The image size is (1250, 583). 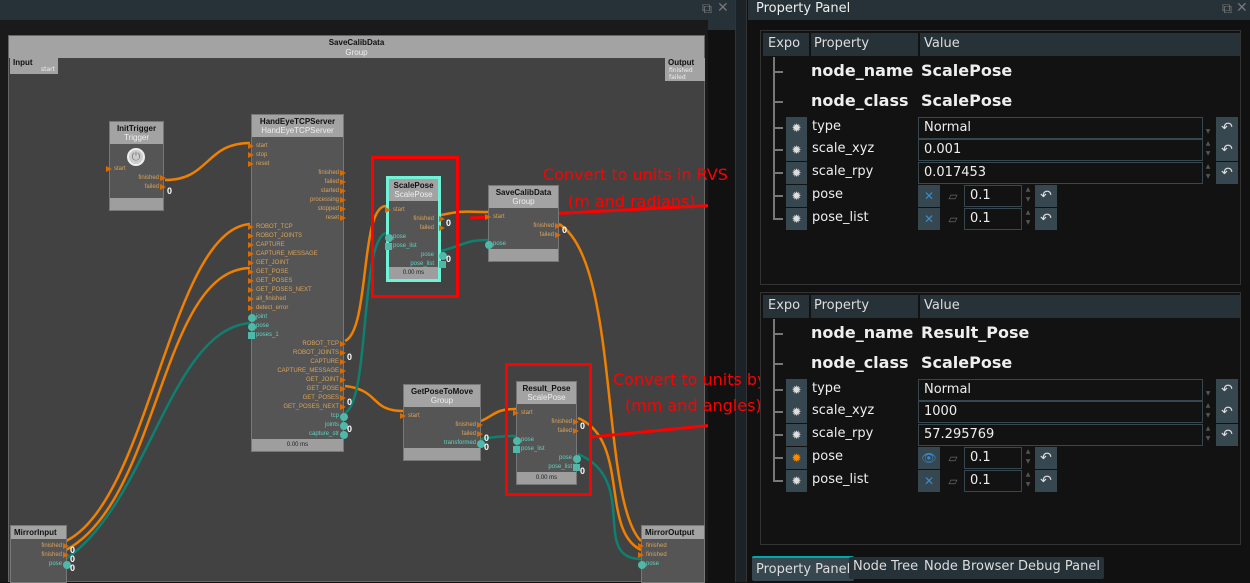 What do you see at coordinates (671, 554) in the screenshot?
I see `node-mirout: MirrorOutput finished finished pose` at bounding box center [671, 554].